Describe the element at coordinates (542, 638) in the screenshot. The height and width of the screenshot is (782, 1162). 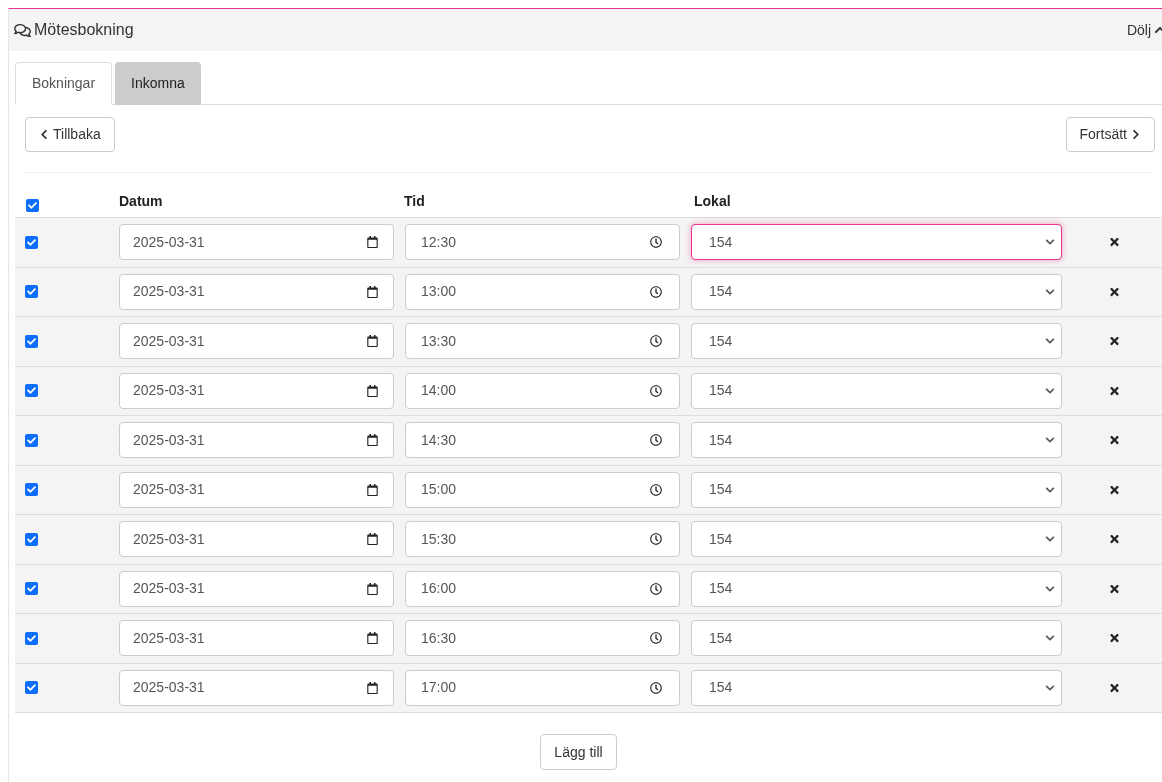
I see `time-field: 16:30` at that location.